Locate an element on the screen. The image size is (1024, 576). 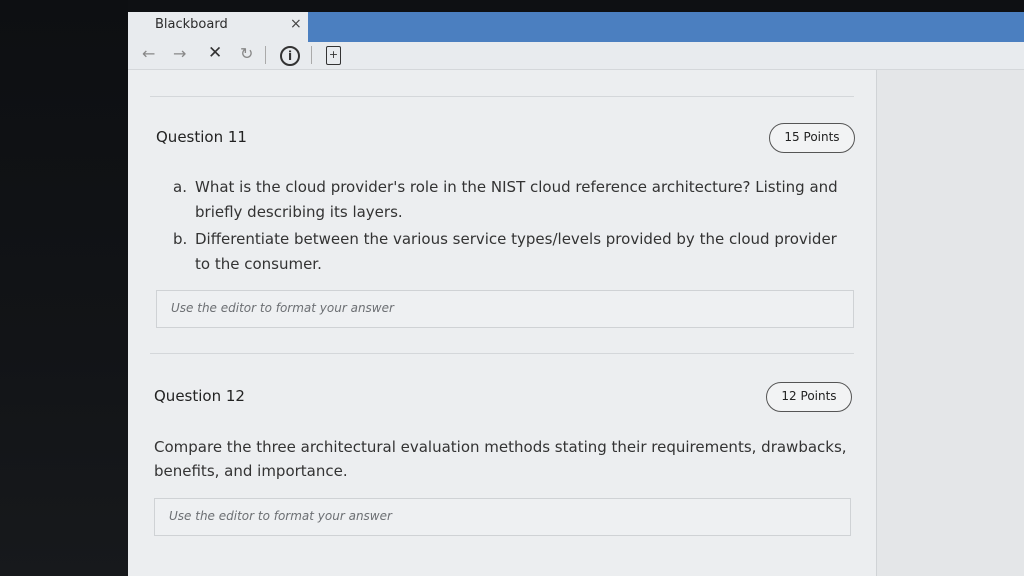
tab-title: Blackboard is located at coordinates (191, 24).